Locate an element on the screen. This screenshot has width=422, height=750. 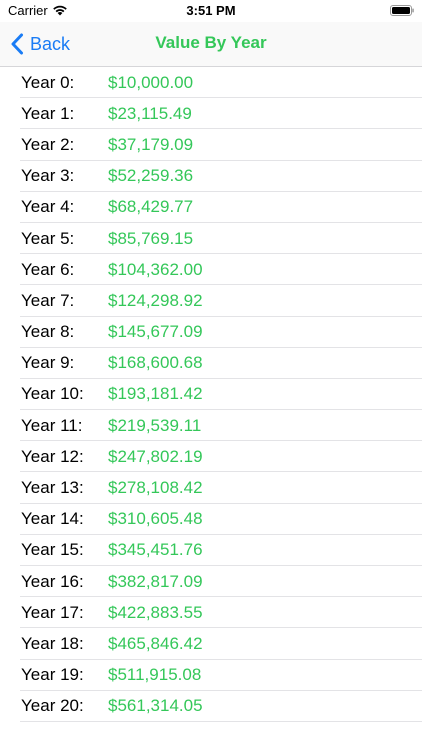
year-value: $561,314.05 is located at coordinates (155, 706).